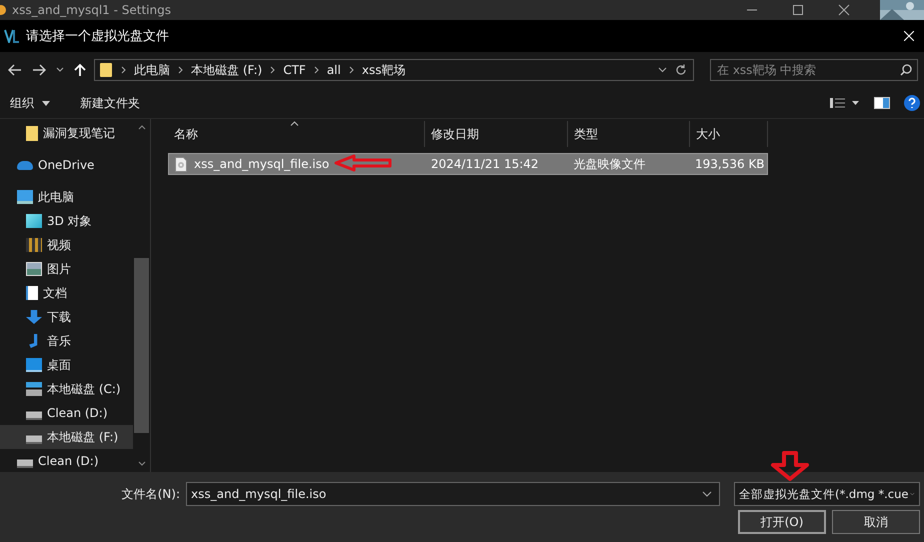  What do you see at coordinates (296, 134) in the screenshot?
I see `column-header: 名称` at bounding box center [296, 134].